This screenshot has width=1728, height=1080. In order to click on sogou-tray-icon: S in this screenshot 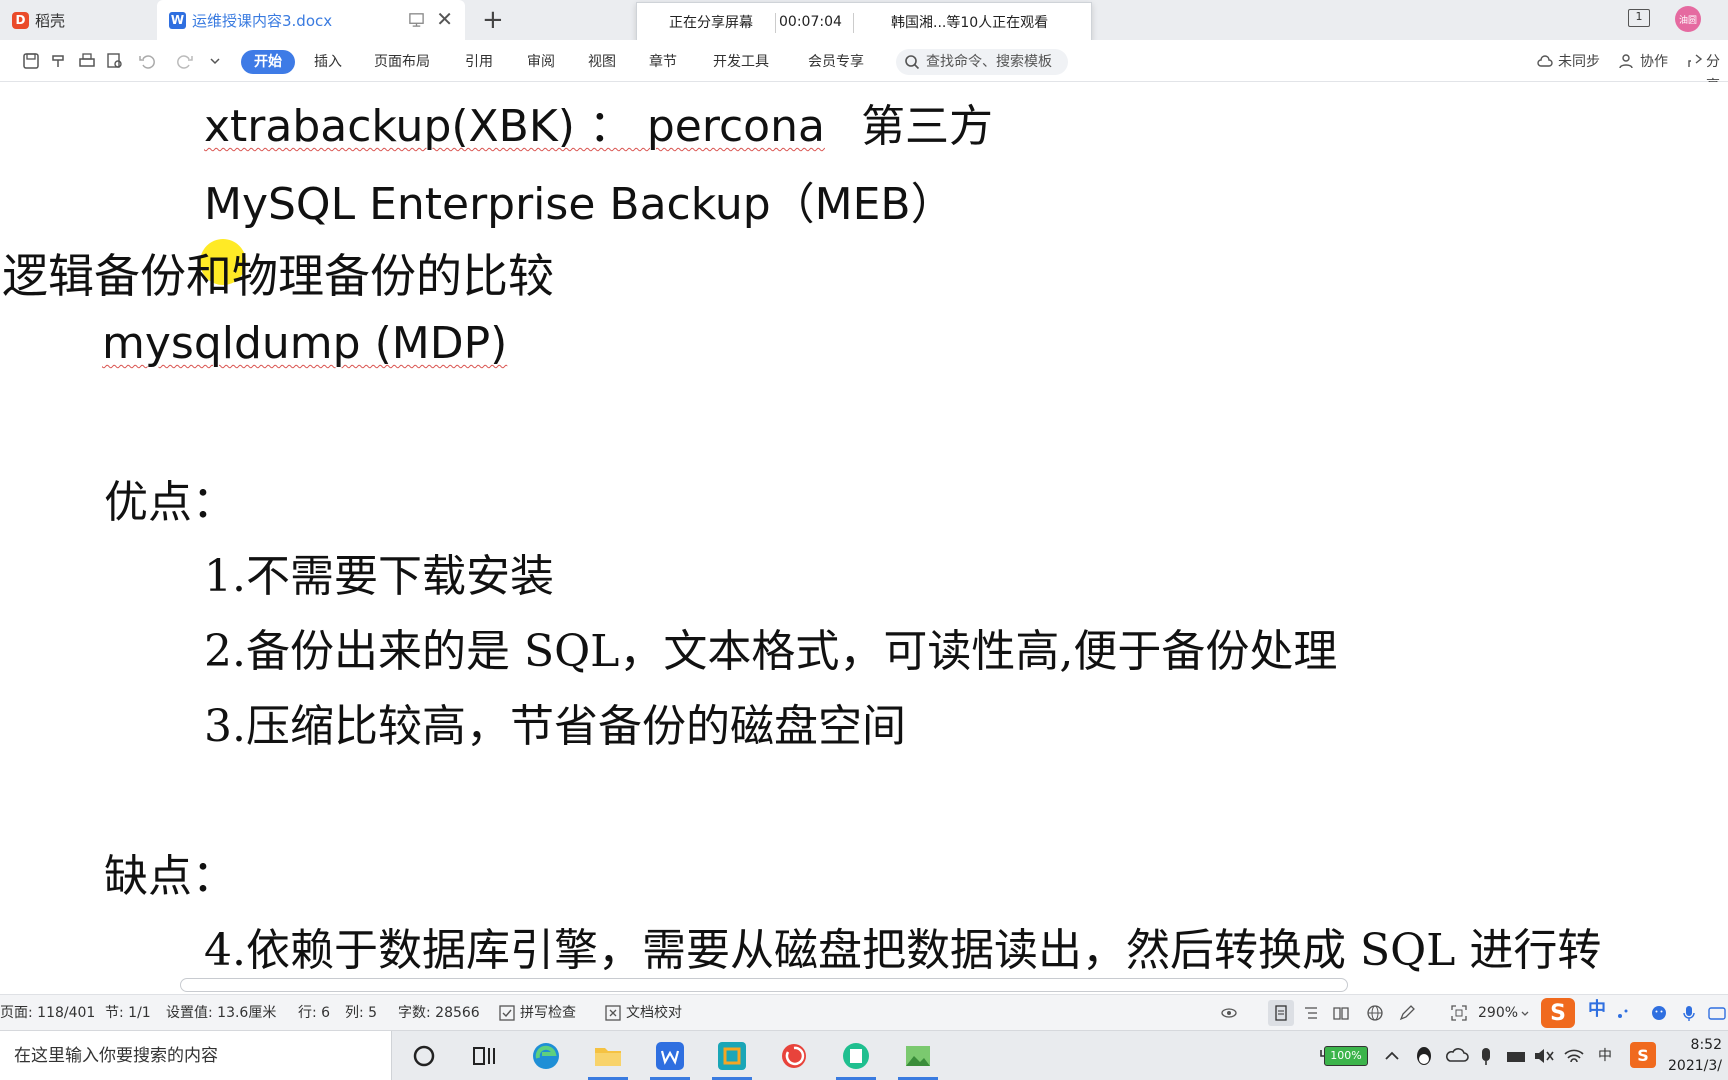, I will do `click(1643, 1055)`.